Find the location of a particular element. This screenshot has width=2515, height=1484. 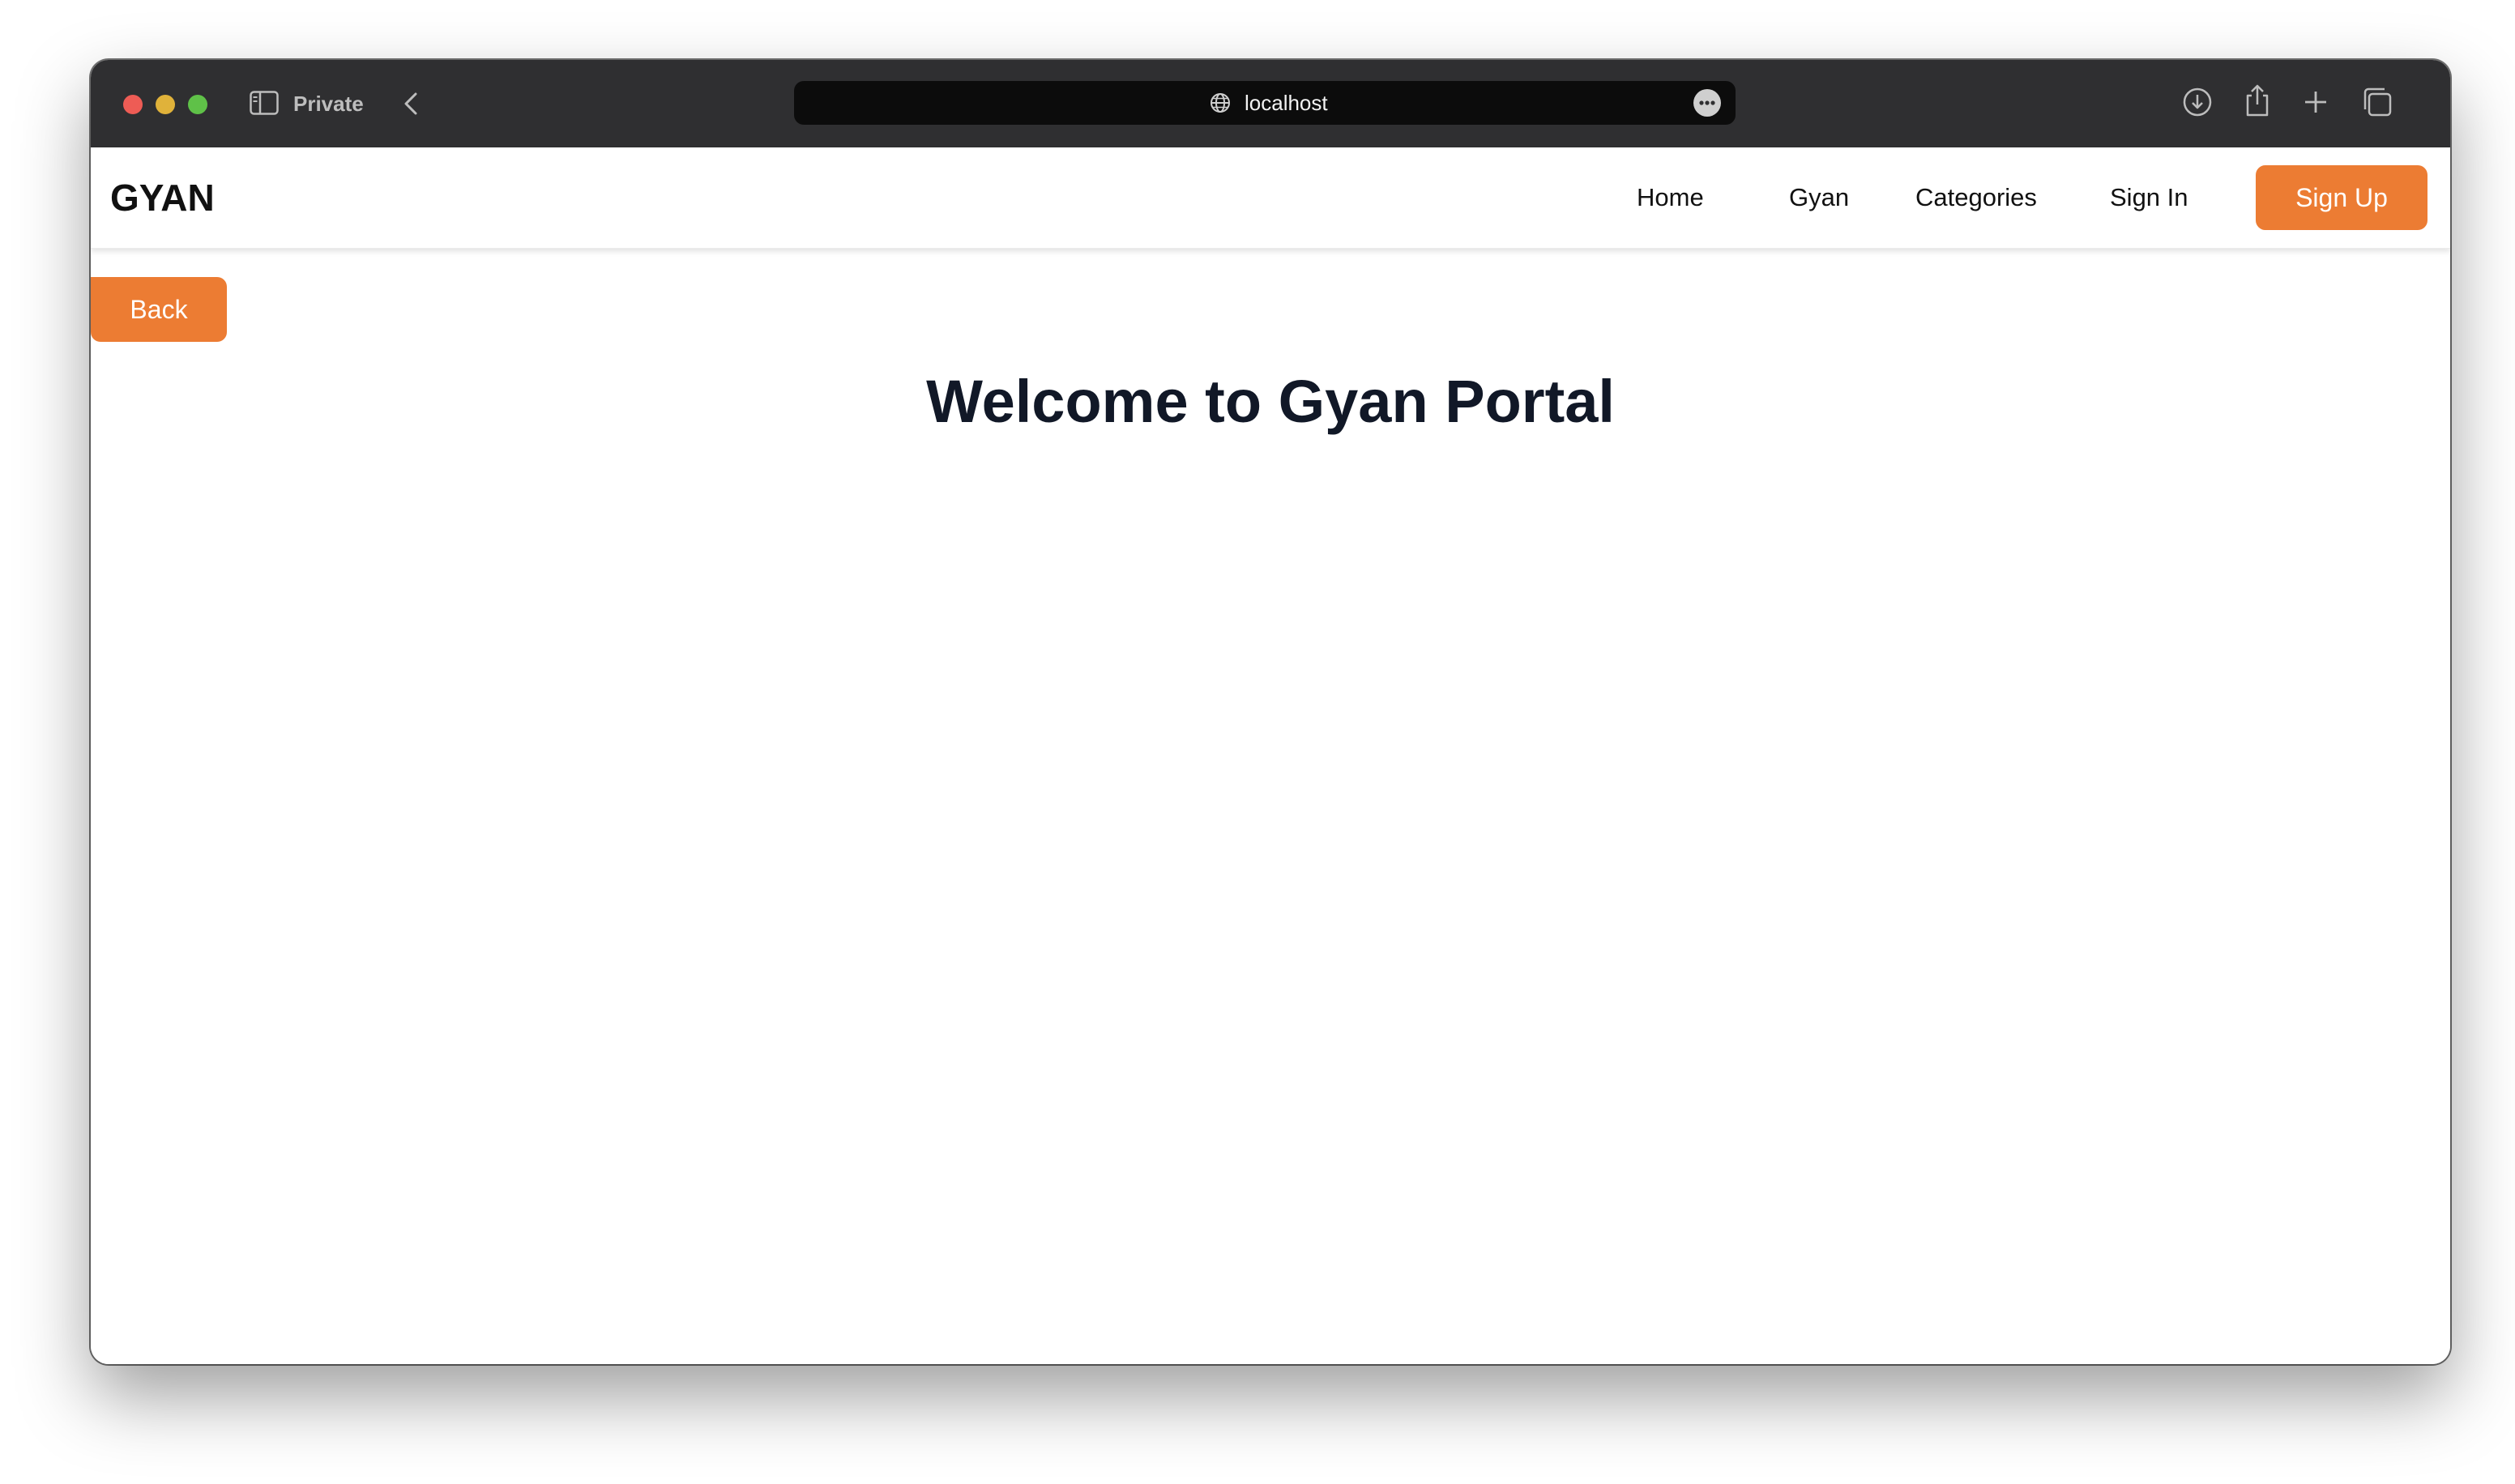

download-icon is located at coordinates (2197, 102).